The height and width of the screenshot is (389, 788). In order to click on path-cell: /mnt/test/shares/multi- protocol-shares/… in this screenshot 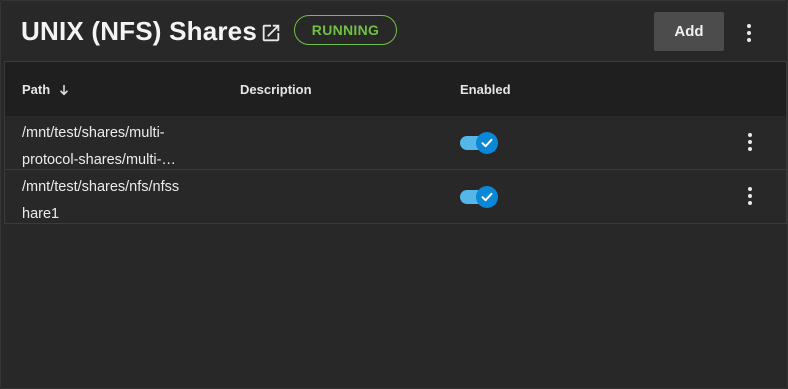, I will do `click(99, 146)`.